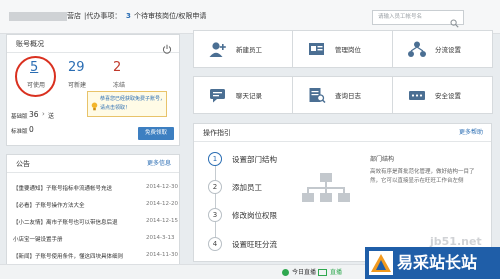  Describe the element at coordinates (437, 262) in the screenshot. I see `watermark-brand: 易采站长站` at that location.